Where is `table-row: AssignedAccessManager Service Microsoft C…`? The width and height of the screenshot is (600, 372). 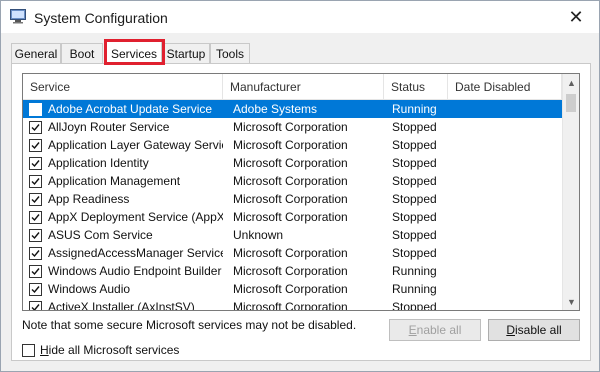
table-row: AssignedAccessManager Service Microsoft C… is located at coordinates (292, 253).